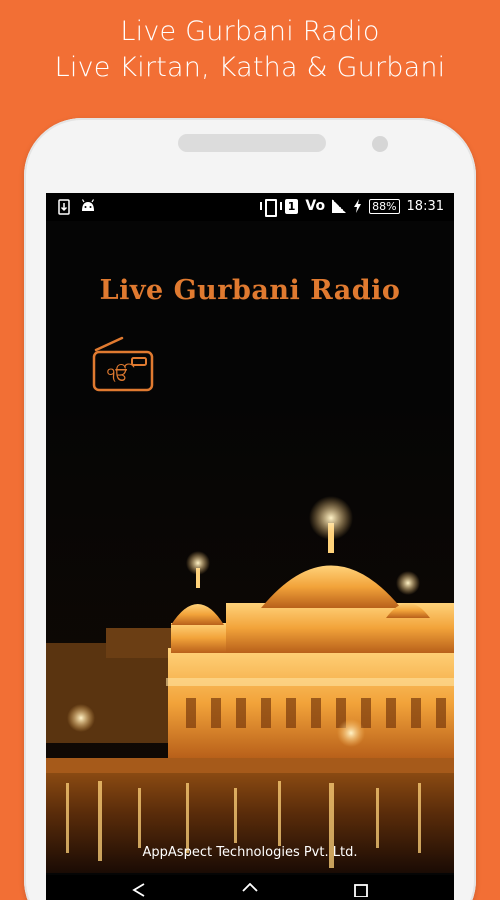 This screenshot has width=500, height=900. I want to click on sim-card-icon, so click(64, 207).